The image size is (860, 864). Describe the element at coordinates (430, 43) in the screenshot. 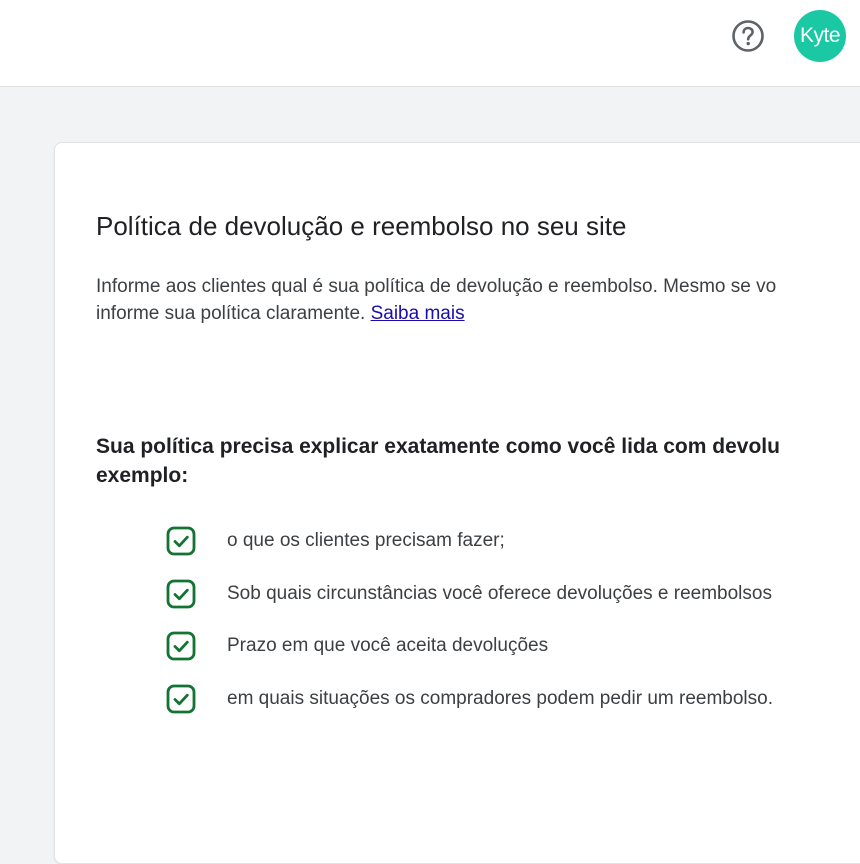

I see `top-app-bar: Kyte` at that location.